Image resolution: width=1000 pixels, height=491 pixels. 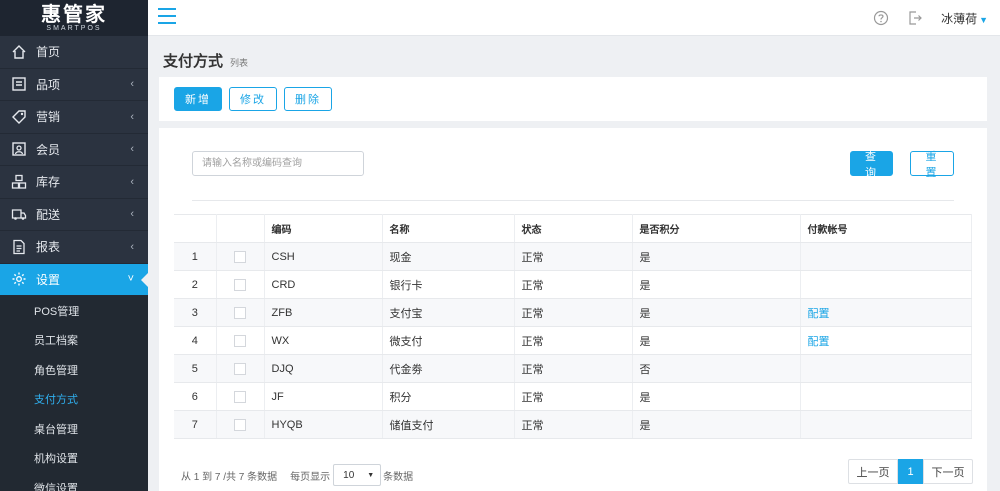 What do you see at coordinates (205, 60) in the screenshot?
I see `page-heading: 支付方式 列表` at bounding box center [205, 60].